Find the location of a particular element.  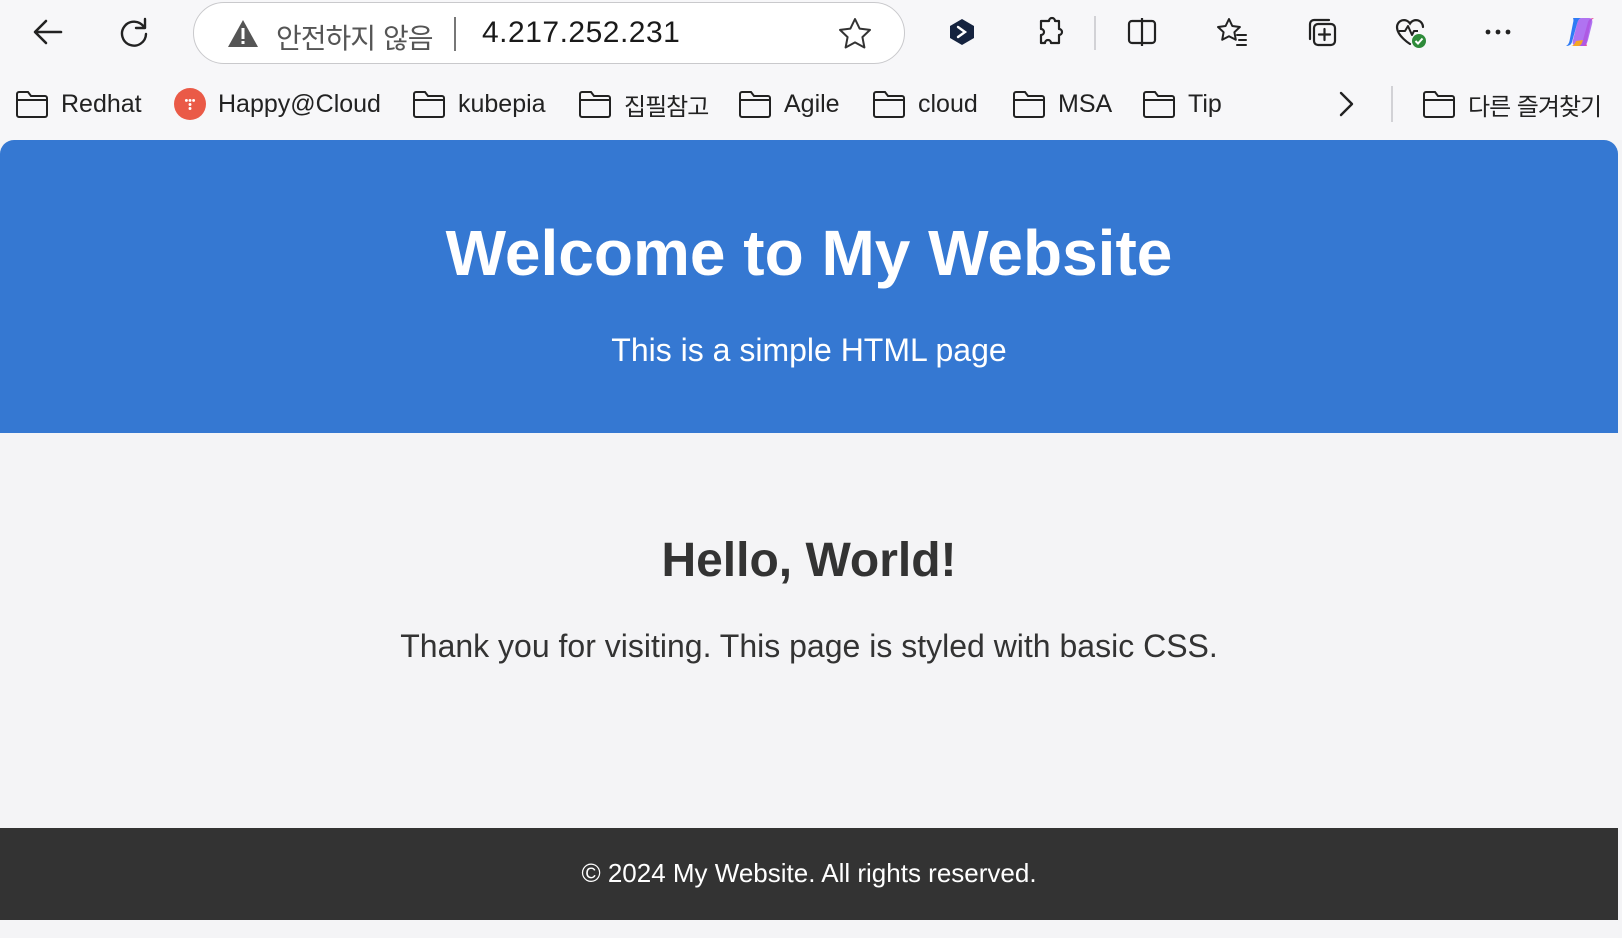

collections-button is located at coordinates (1322, 32).